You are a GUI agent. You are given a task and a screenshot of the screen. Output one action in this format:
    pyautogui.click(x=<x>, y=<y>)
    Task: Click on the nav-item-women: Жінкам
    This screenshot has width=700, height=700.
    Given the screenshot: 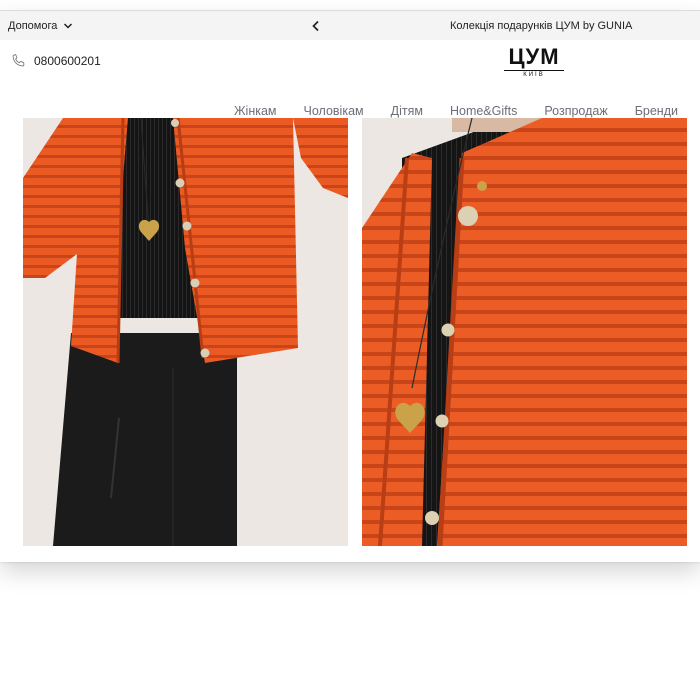 What is the action you would take?
    pyautogui.click(x=255, y=111)
    